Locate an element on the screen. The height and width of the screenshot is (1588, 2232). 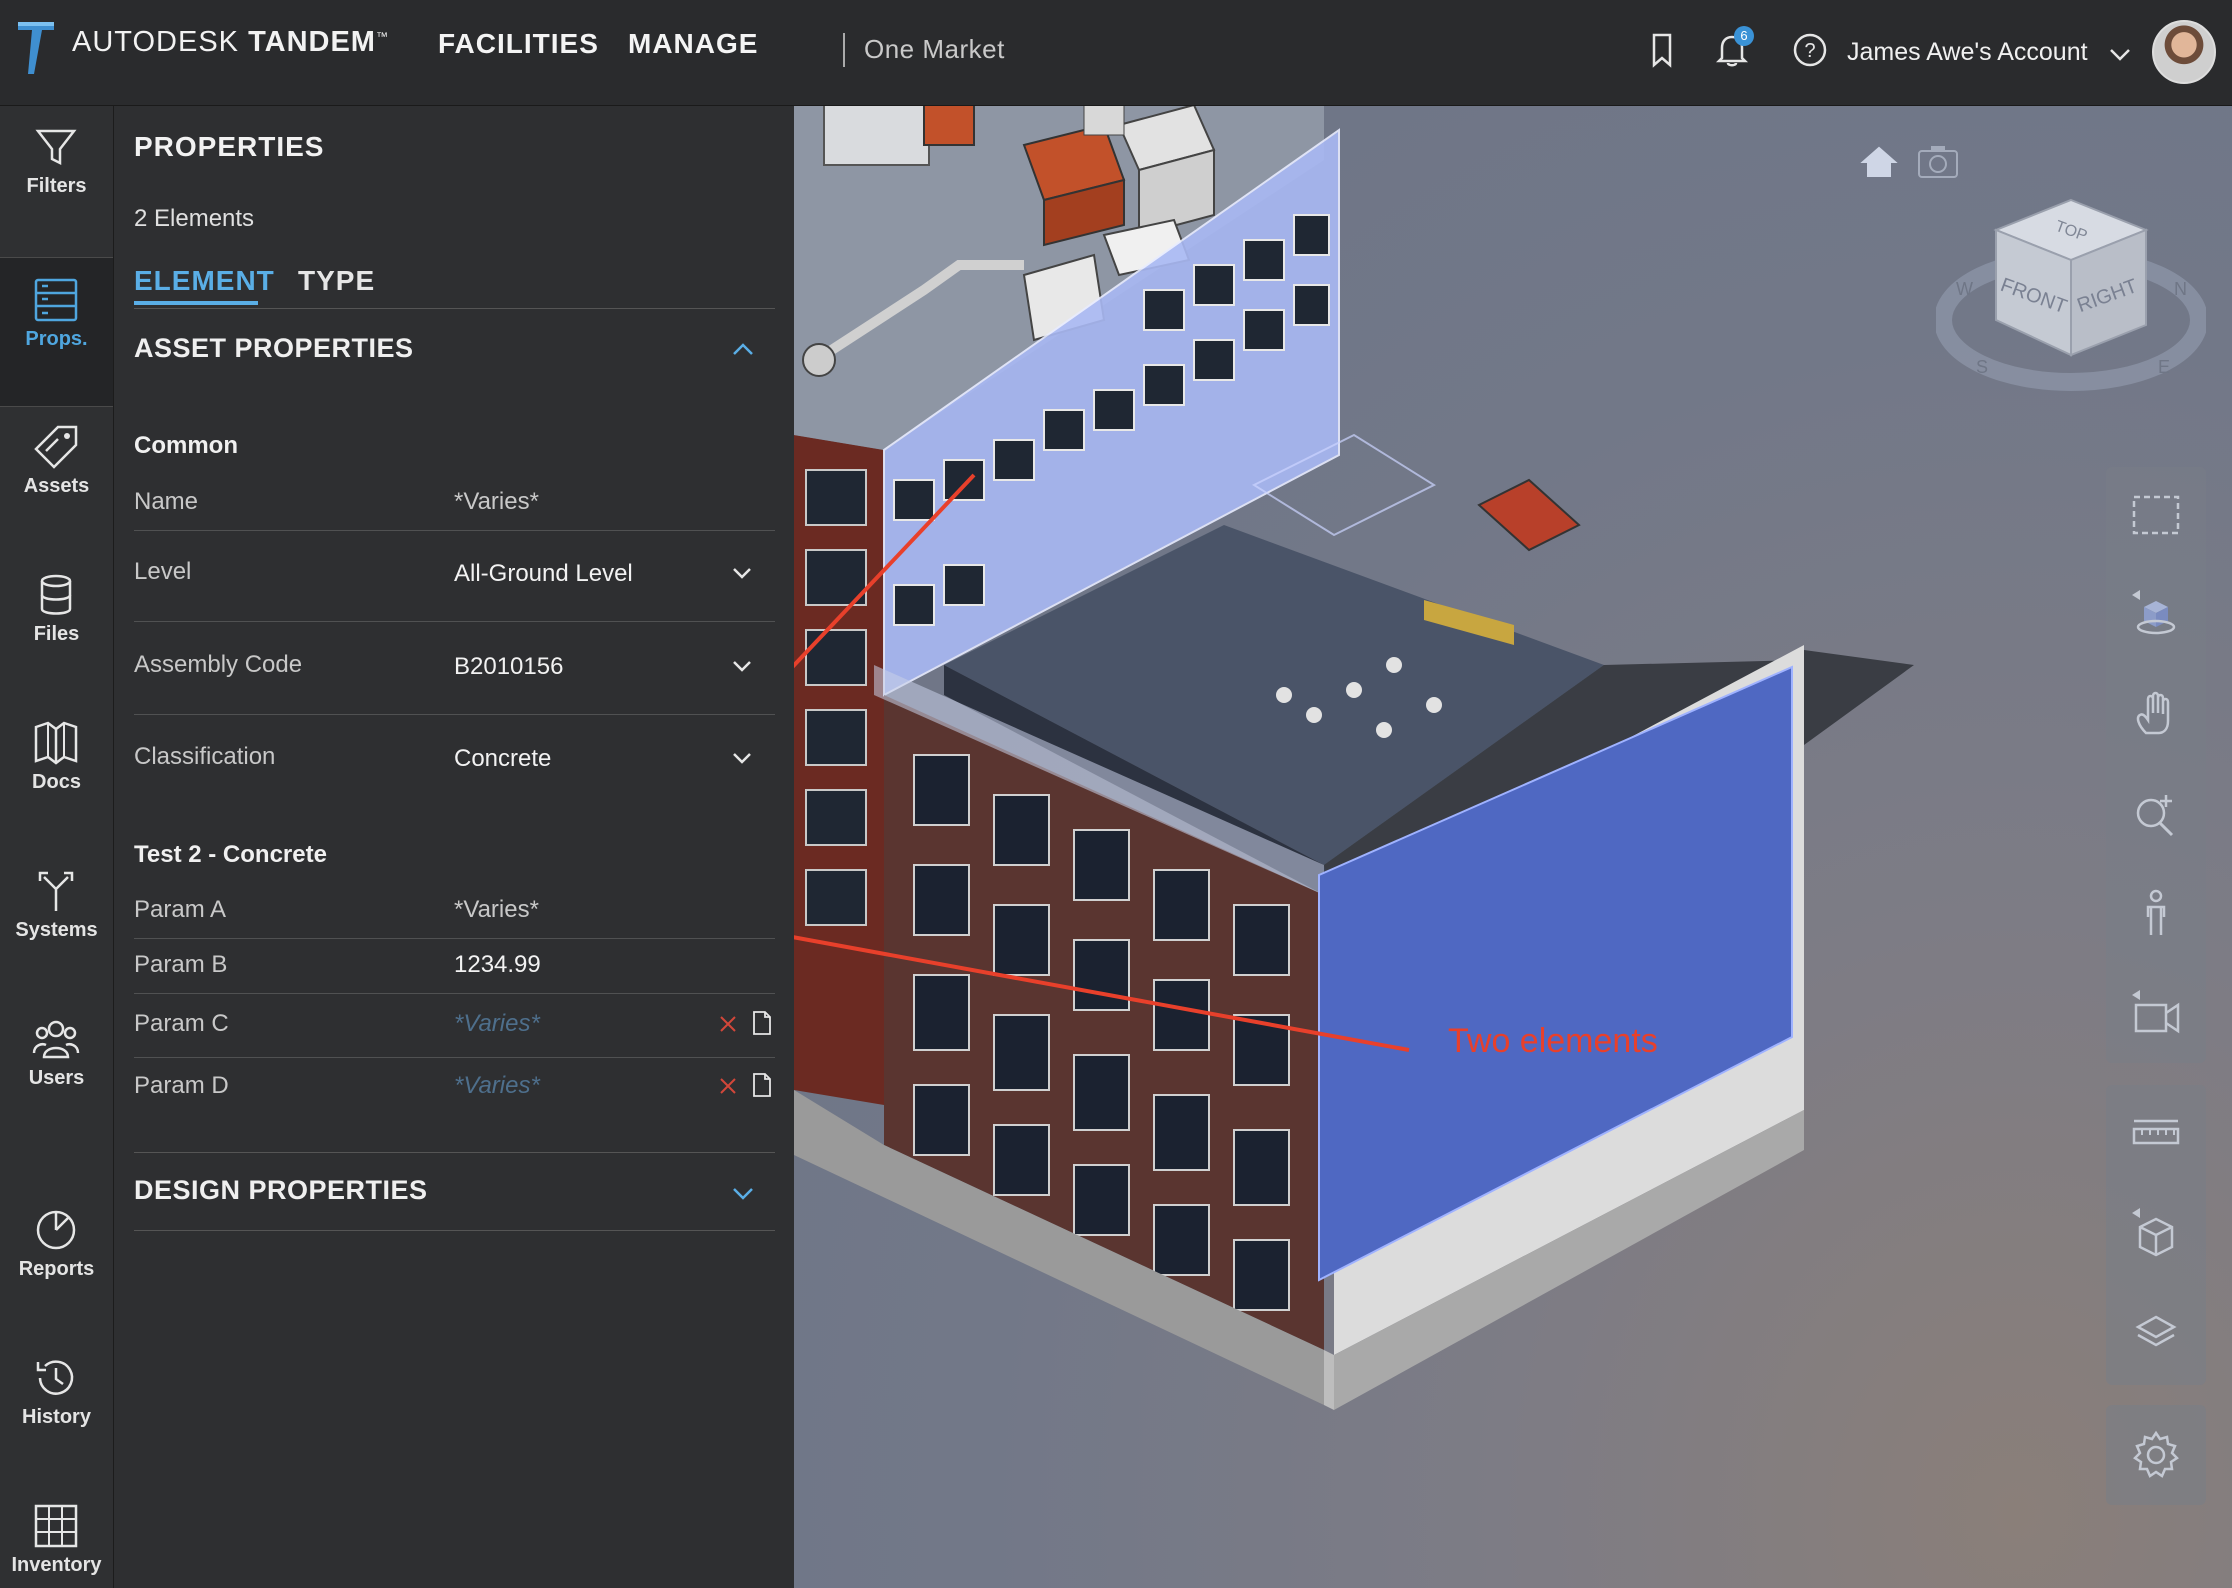
pan-hand-icon is located at coordinates (2156, 715).